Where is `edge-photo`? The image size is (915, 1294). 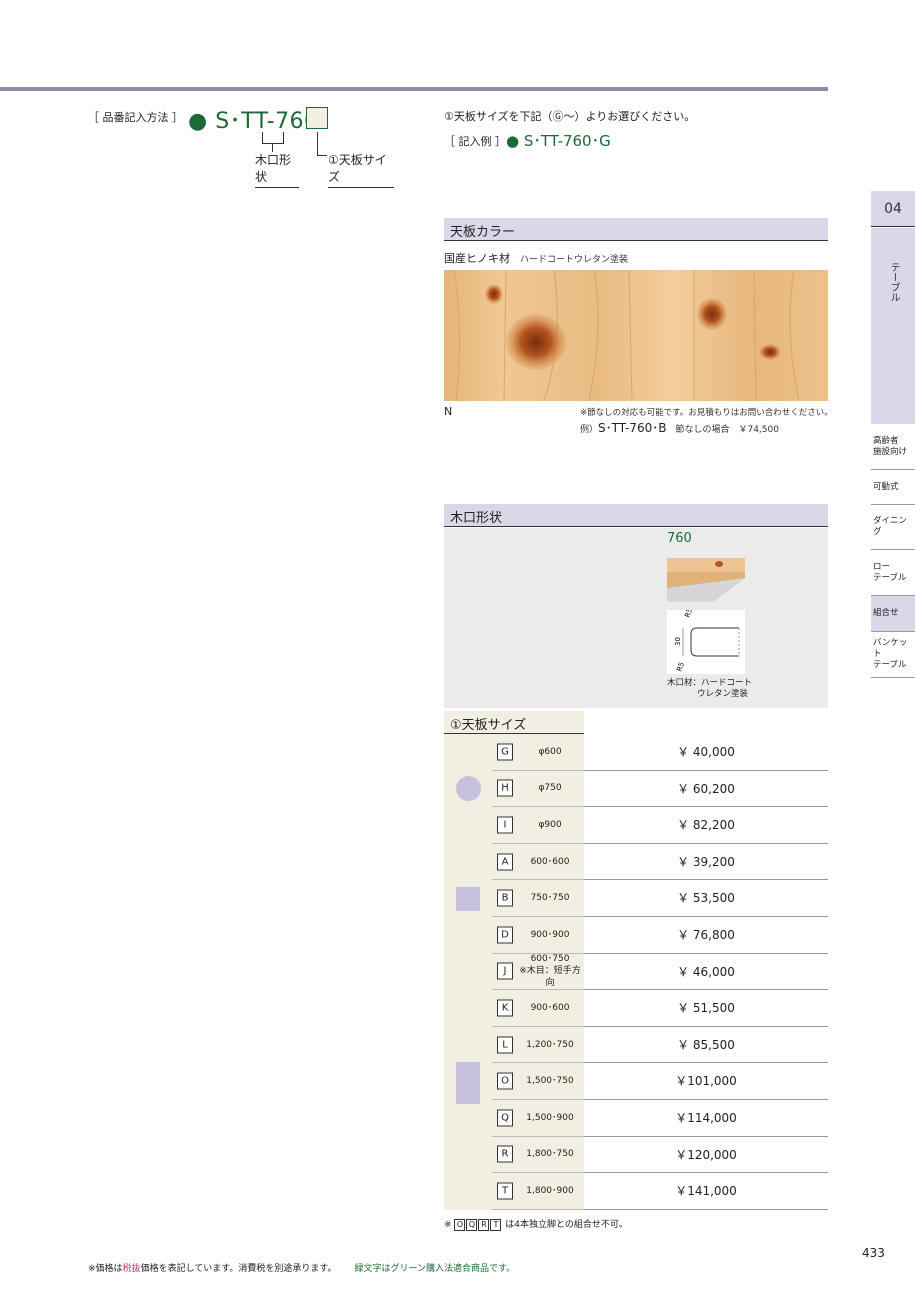
edge-photo is located at coordinates (706, 576).